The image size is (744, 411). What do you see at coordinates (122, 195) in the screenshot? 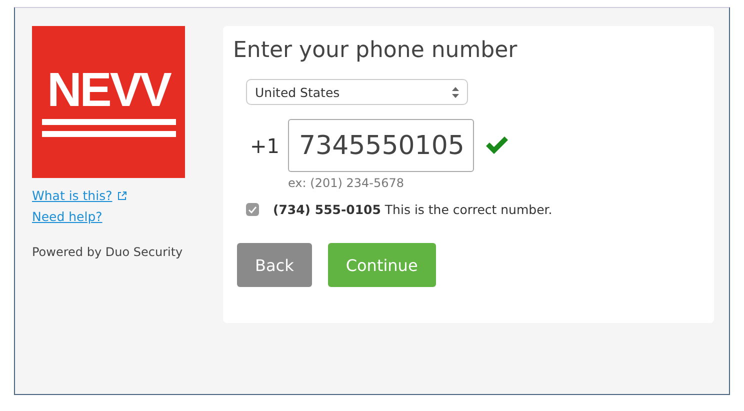
I see `external-link-icon` at bounding box center [122, 195].